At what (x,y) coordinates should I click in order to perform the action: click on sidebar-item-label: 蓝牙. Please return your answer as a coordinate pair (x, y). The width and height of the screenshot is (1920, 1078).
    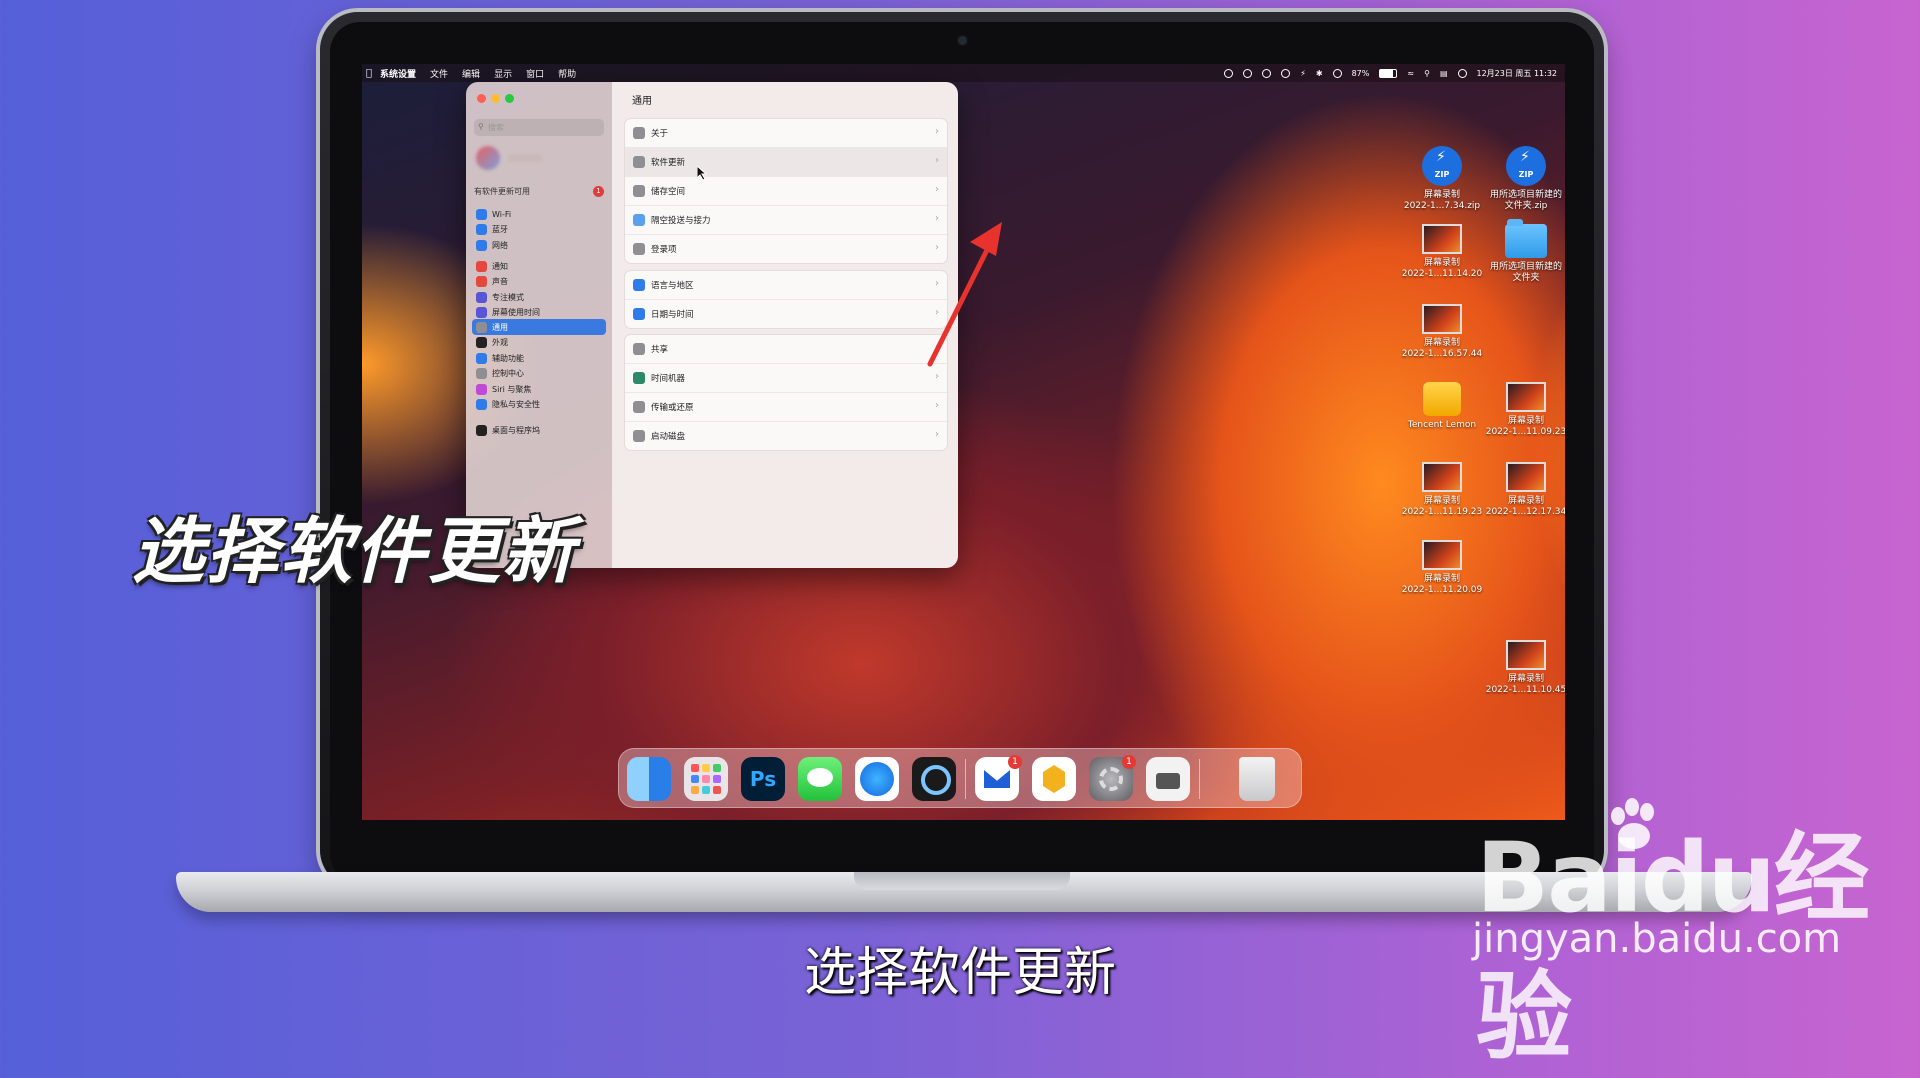
    Looking at the image, I should click on (500, 229).